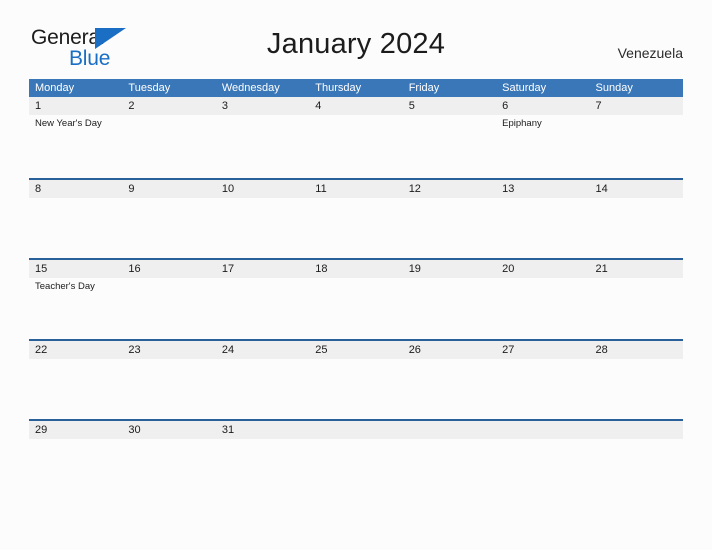  Describe the element at coordinates (522, 123) in the screenshot. I see `calendar-event: Epiphany` at that location.